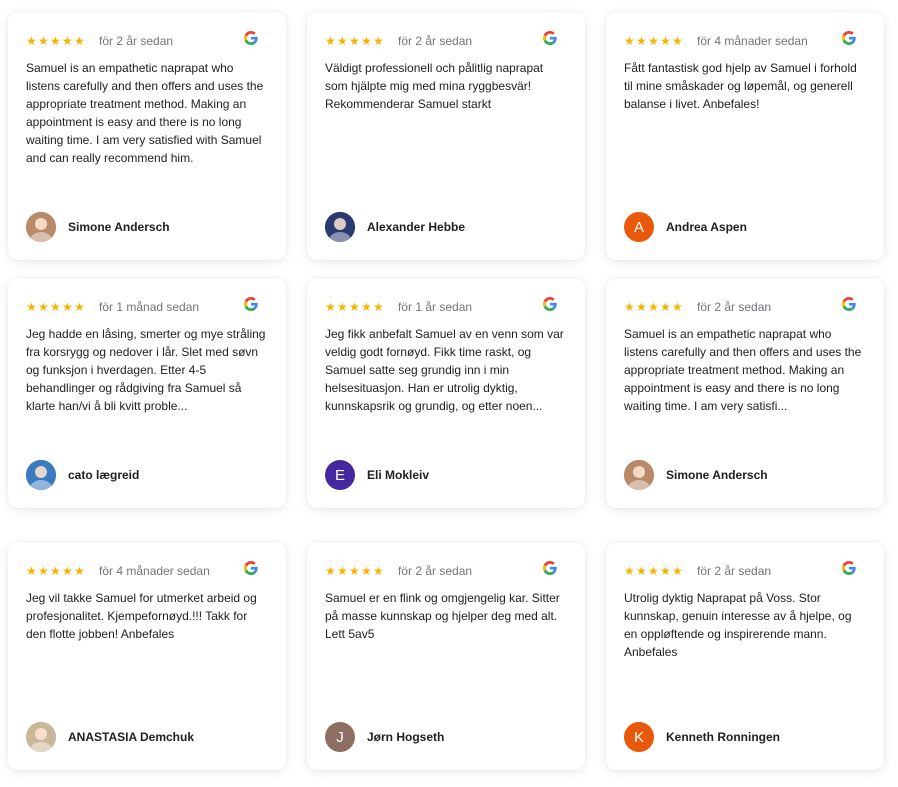 This screenshot has width=898, height=787. I want to click on author-name: Kenneth Ronningen, so click(723, 737).